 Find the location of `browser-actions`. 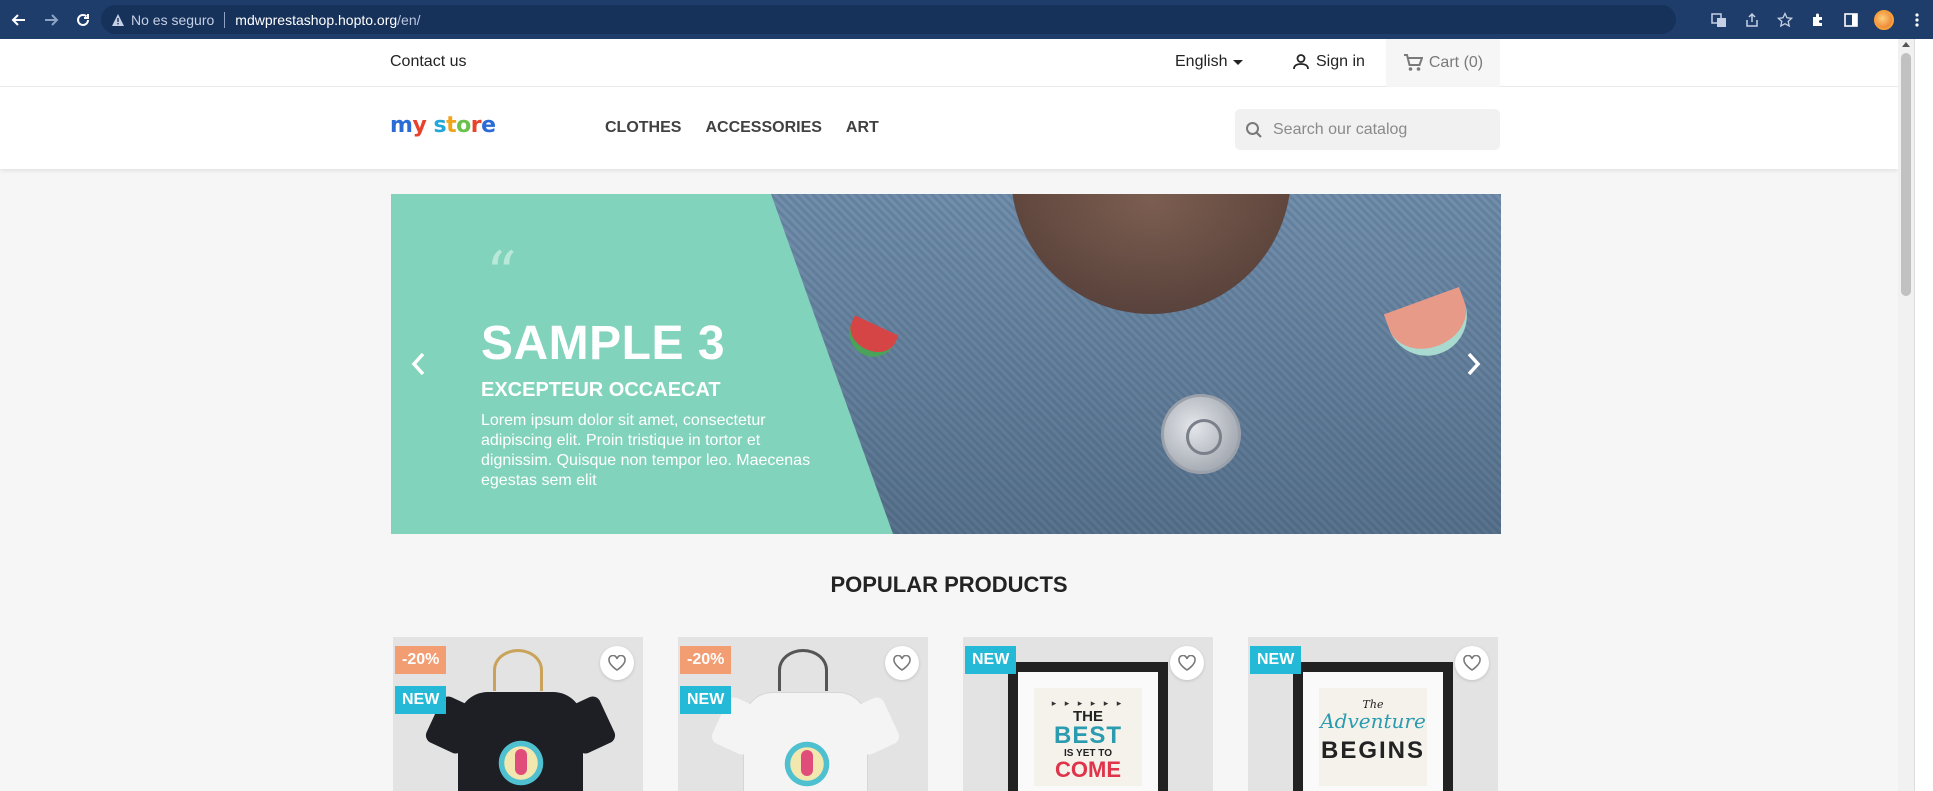

browser-actions is located at coordinates (1817, 19).